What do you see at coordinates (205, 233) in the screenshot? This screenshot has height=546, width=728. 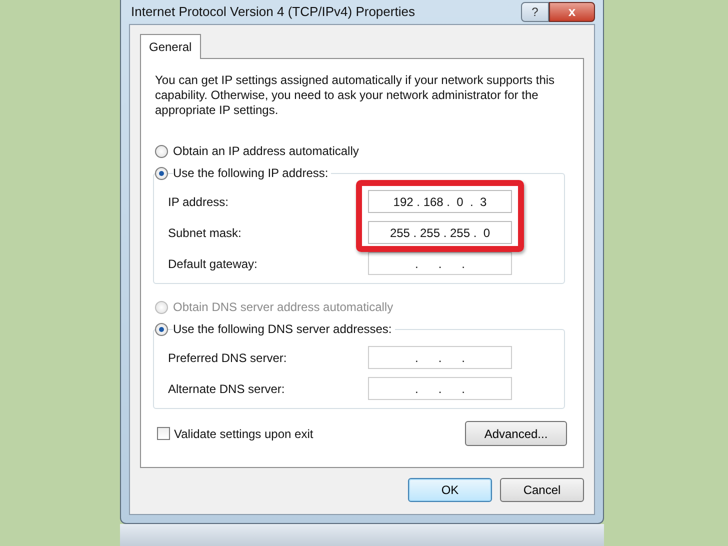 I see `field-label: Subnet mask:` at bounding box center [205, 233].